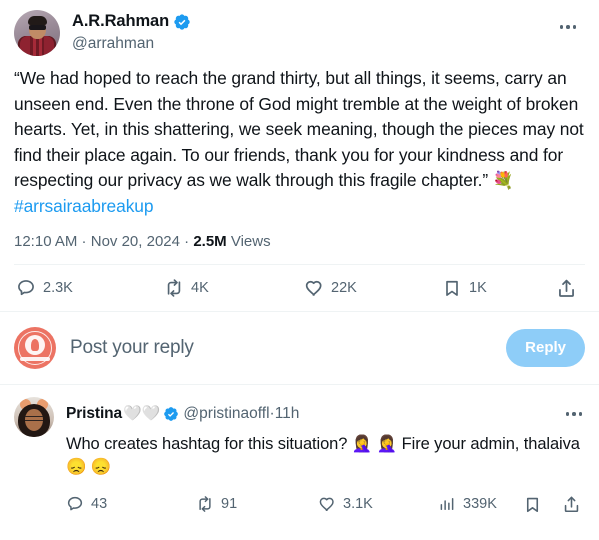 The image size is (599, 540). Describe the element at coordinates (447, 504) in the screenshot. I see `analytics-icon` at that location.